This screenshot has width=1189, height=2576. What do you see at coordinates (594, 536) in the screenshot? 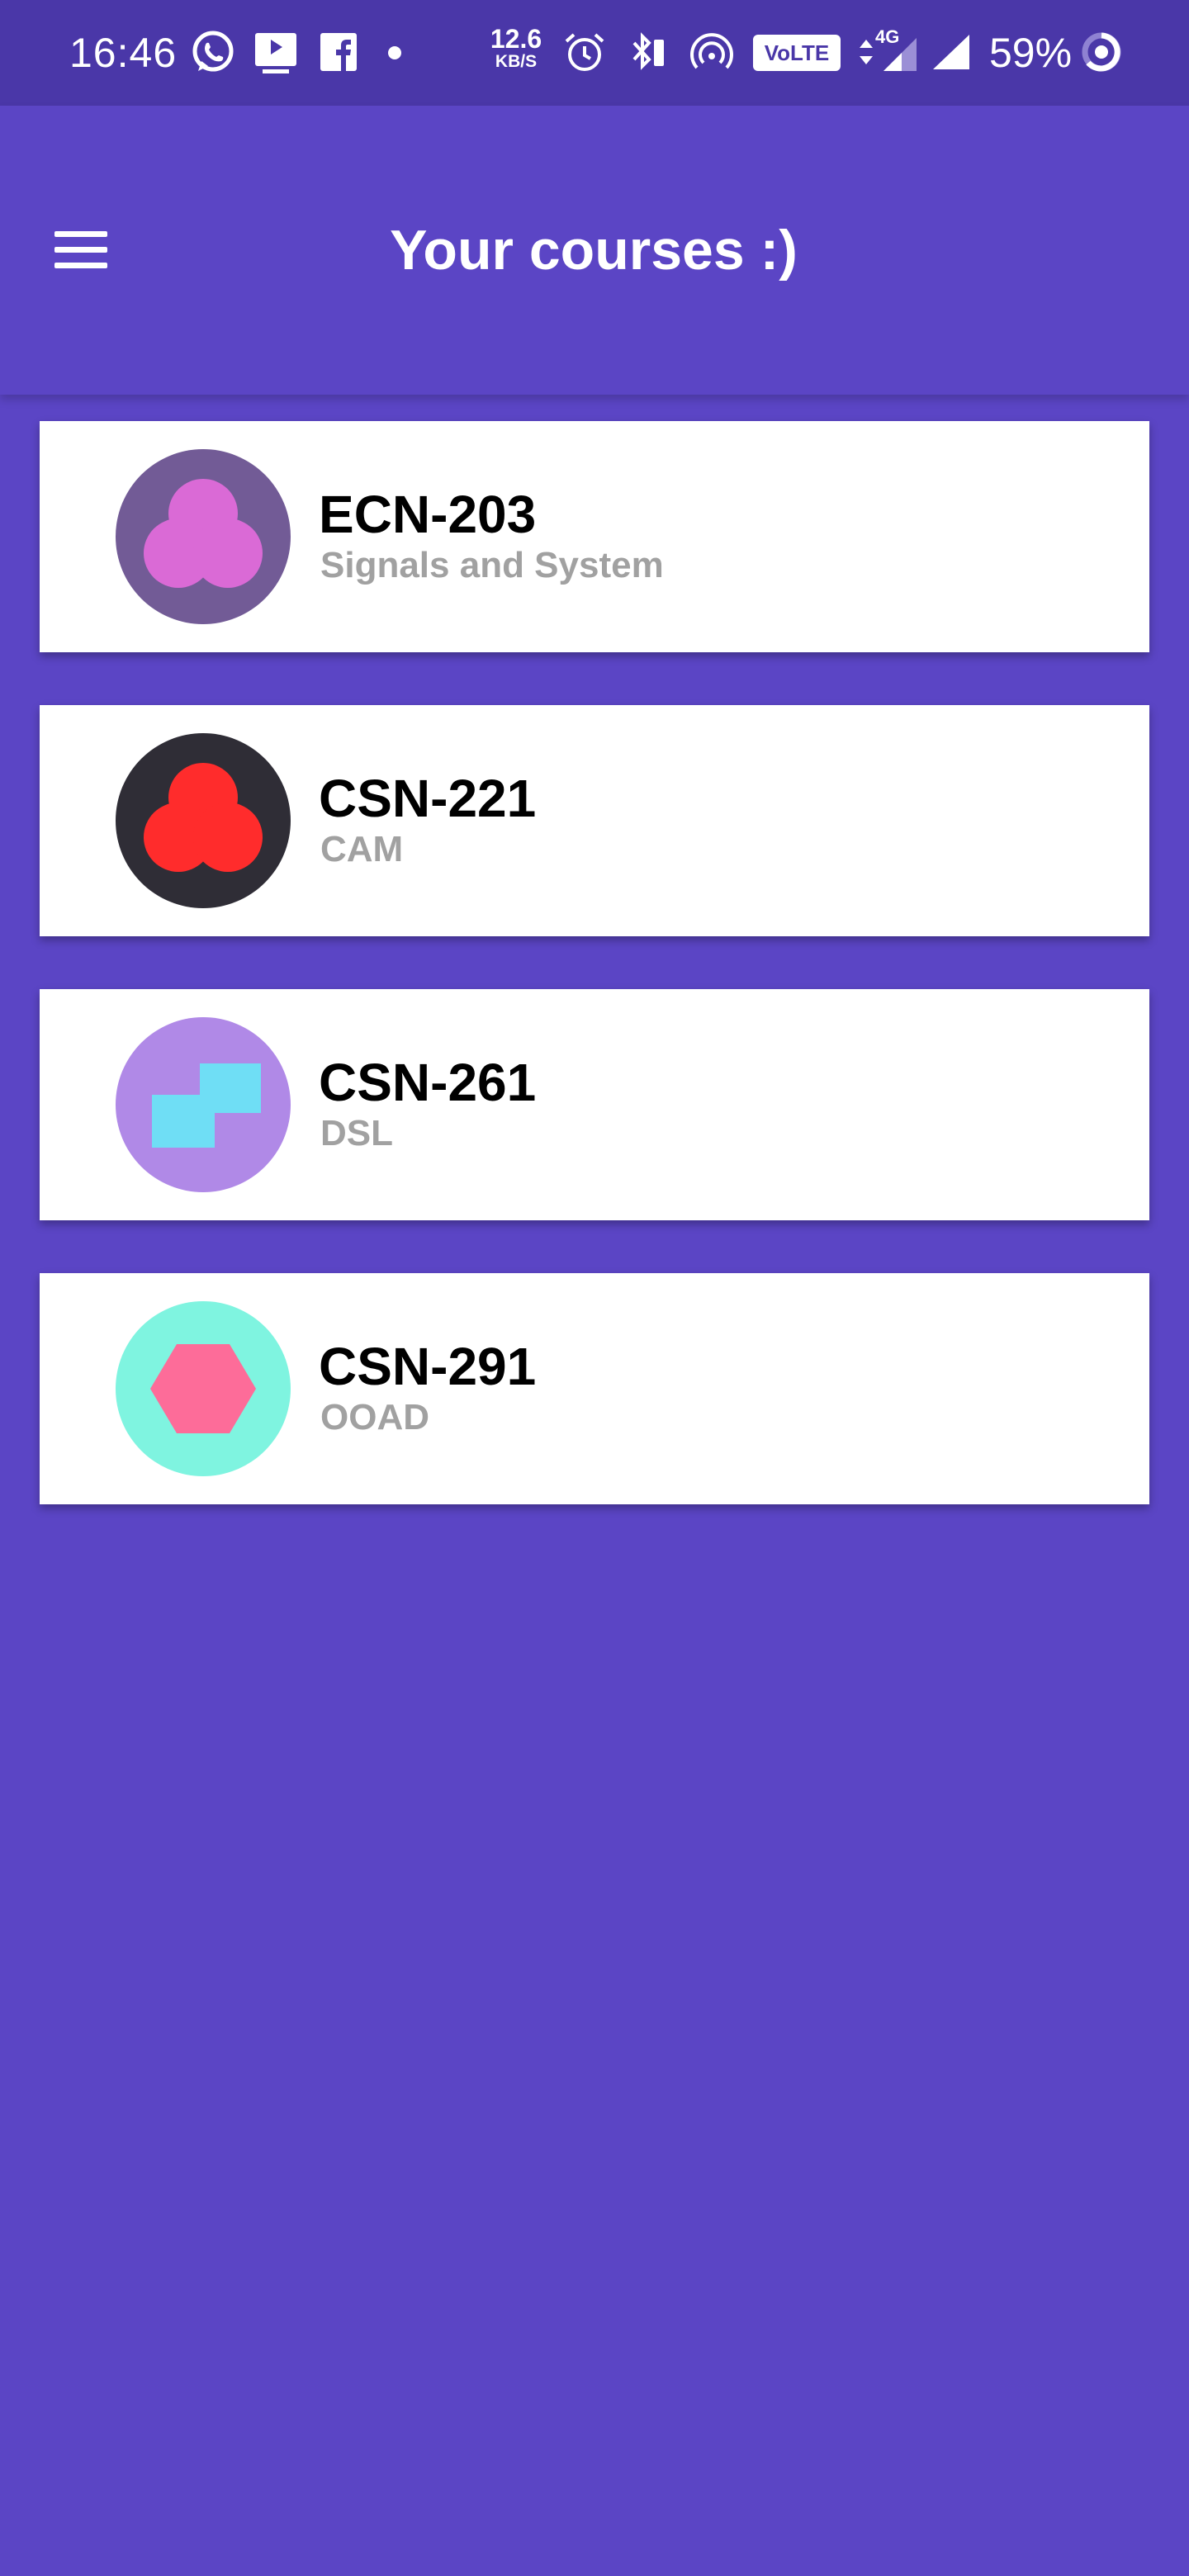
I see `course-card: ECN-203 Signals and System` at bounding box center [594, 536].